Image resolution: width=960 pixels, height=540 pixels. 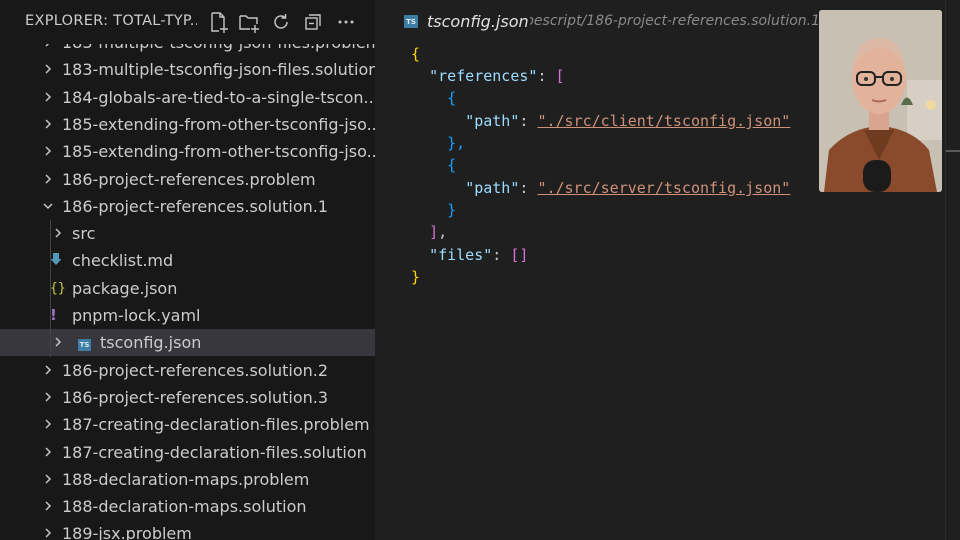 I want to click on tree-item-label: checklist.md, so click(x=123, y=261).